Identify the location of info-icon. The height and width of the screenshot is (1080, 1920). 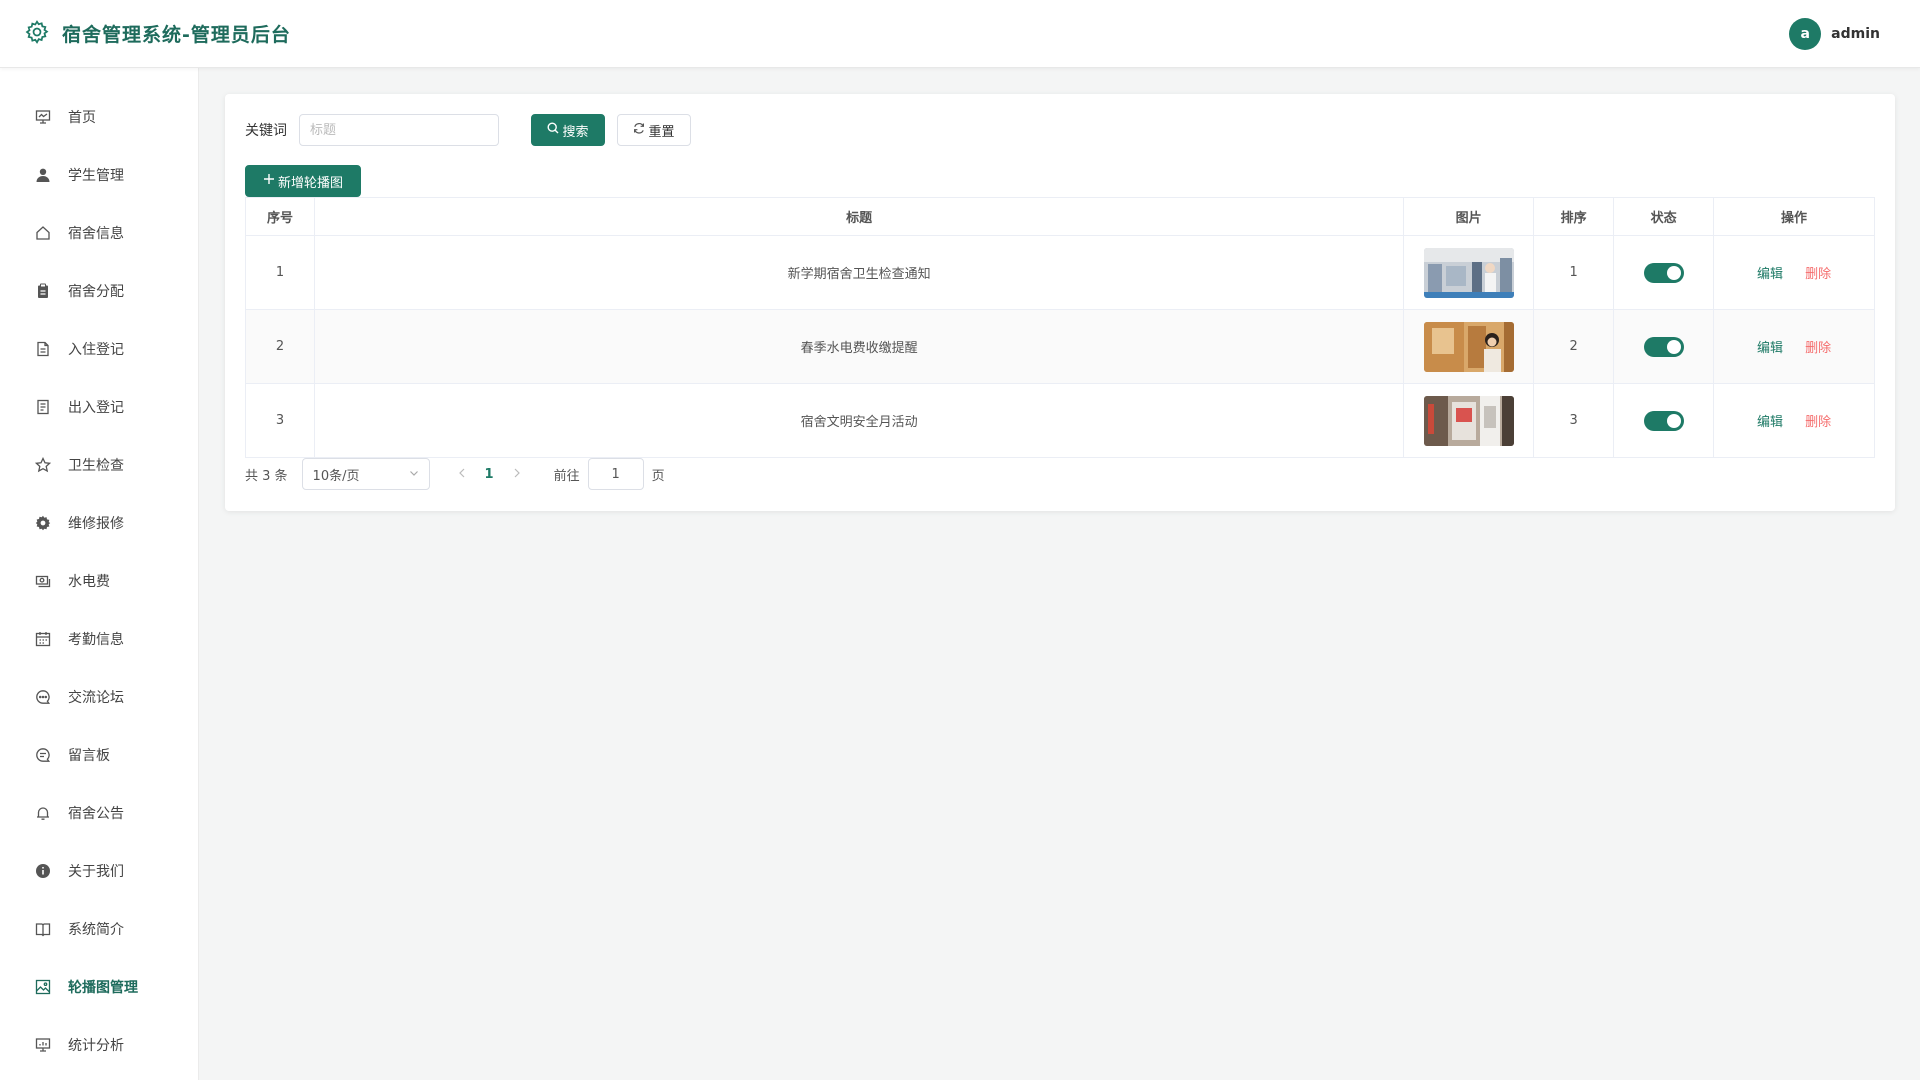
(43, 871).